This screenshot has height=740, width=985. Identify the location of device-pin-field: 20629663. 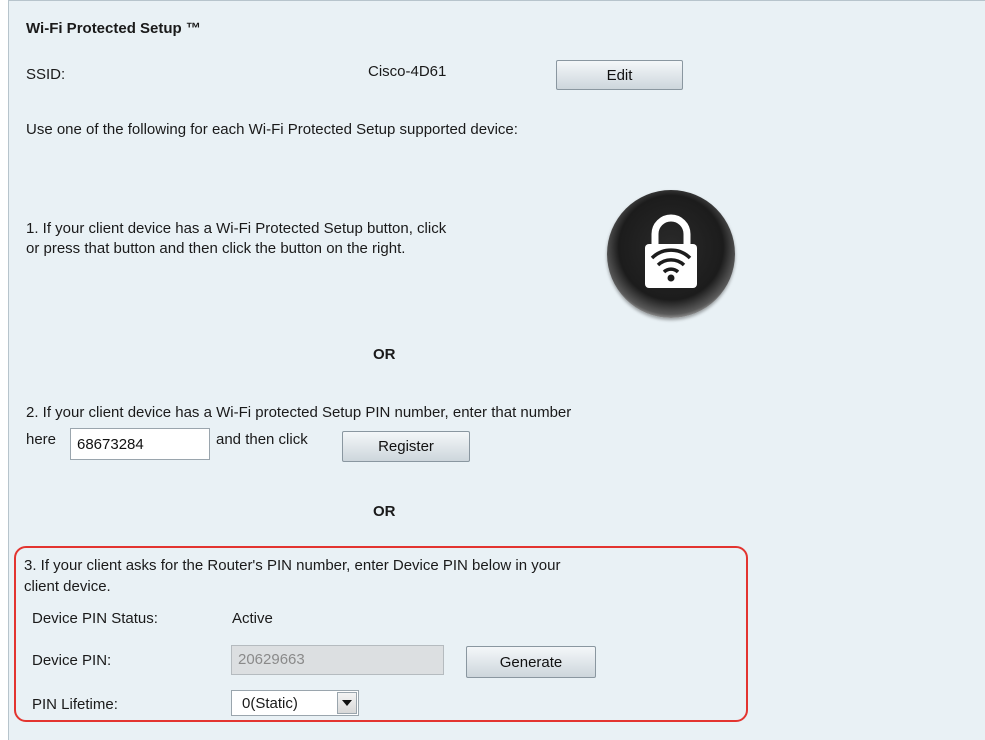
(337, 660).